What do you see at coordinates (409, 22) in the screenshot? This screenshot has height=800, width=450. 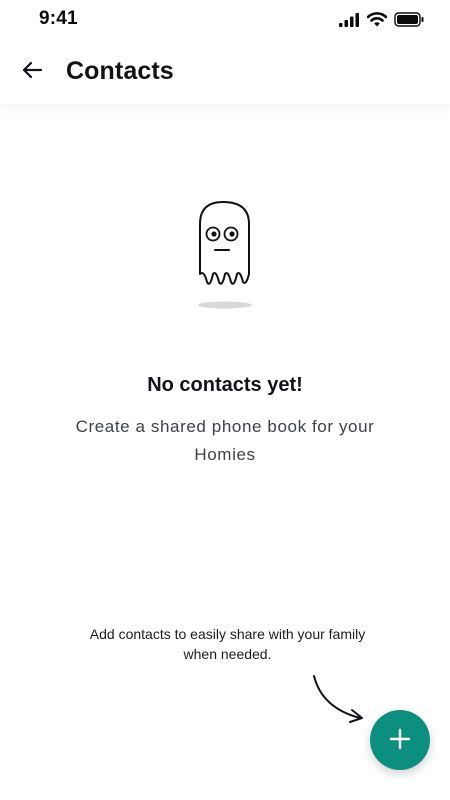 I see `battery-icon` at bounding box center [409, 22].